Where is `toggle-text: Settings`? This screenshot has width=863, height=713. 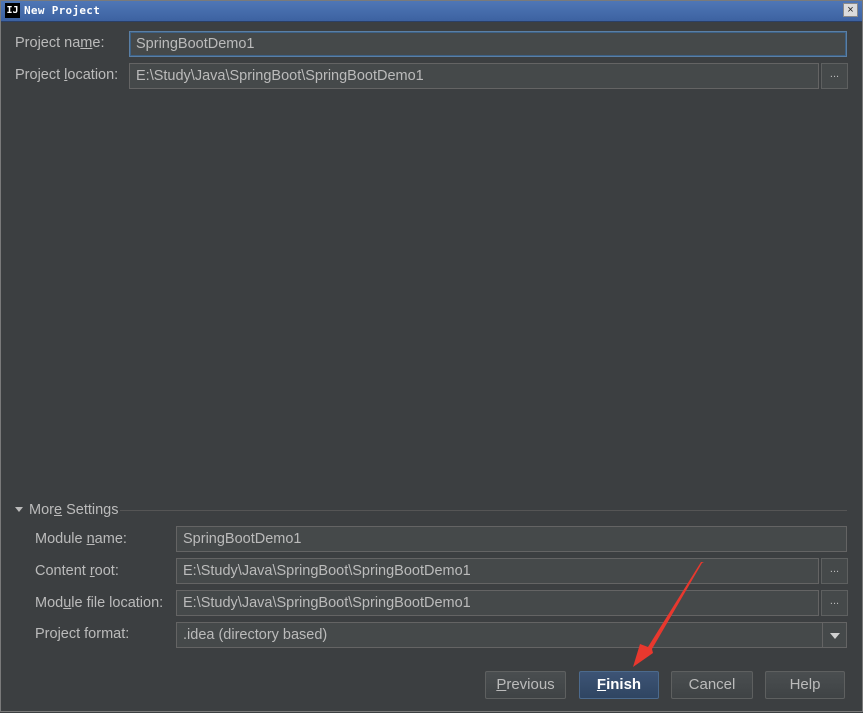
toggle-text: Settings is located at coordinates (90, 510).